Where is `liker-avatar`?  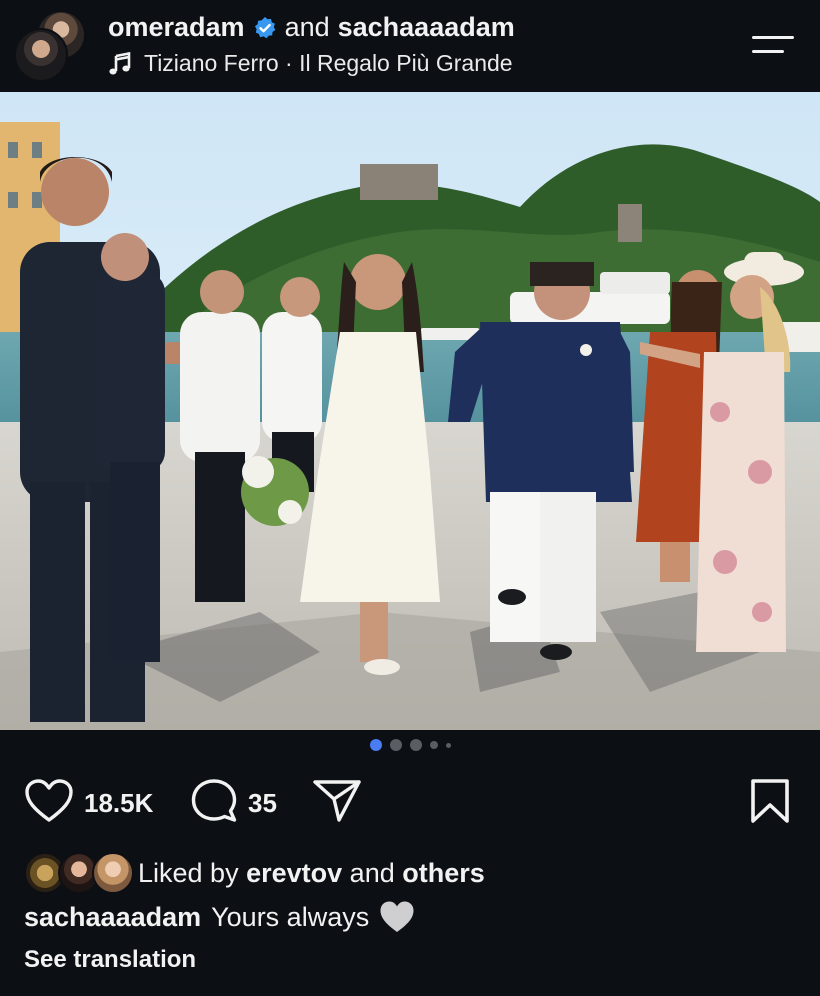 liker-avatar is located at coordinates (113, 873).